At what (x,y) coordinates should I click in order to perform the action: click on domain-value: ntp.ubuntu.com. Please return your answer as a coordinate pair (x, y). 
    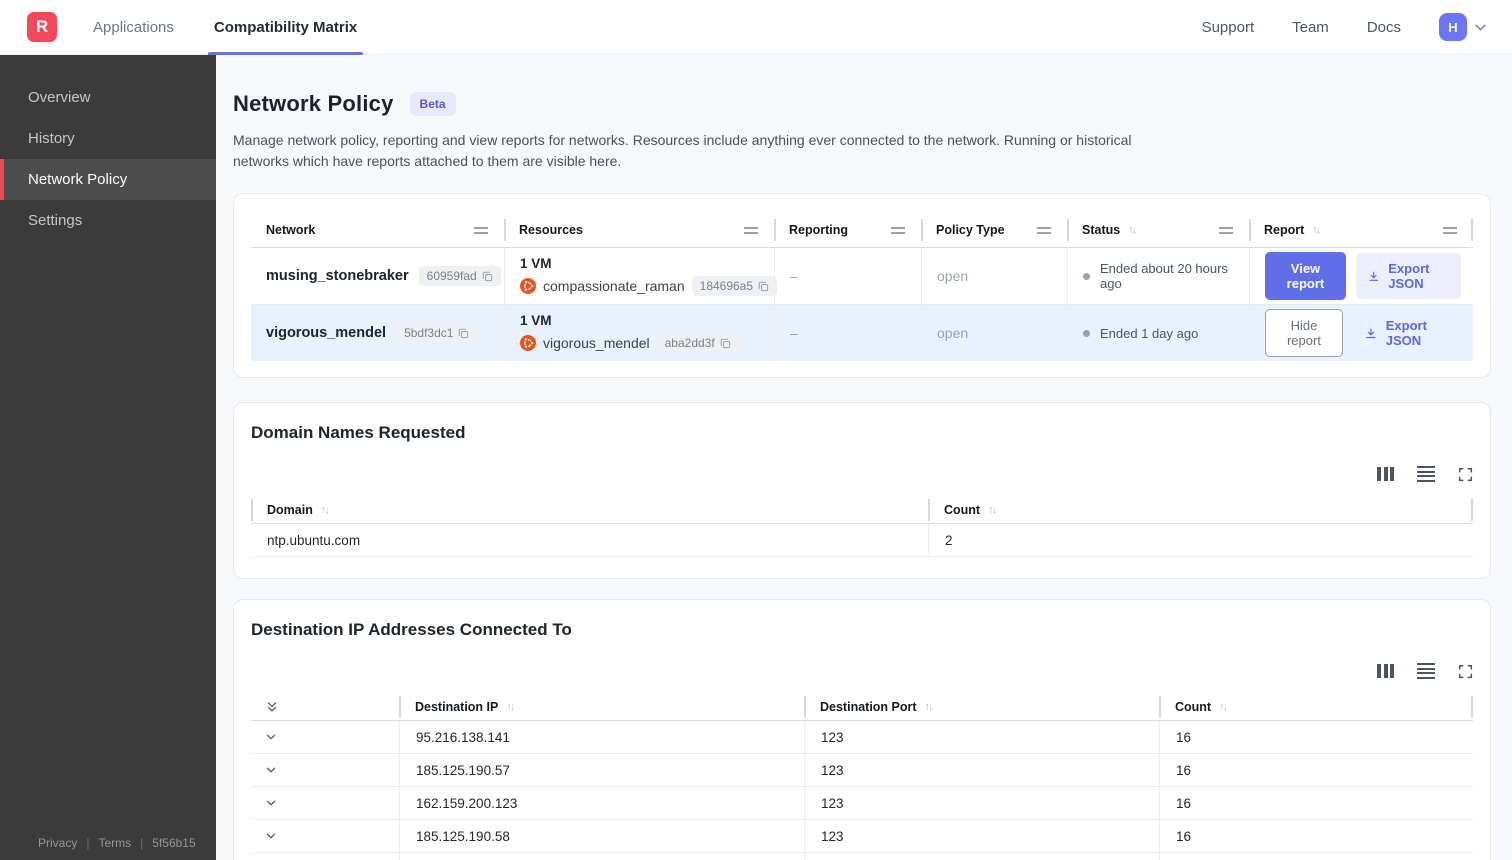
    Looking at the image, I should click on (314, 540).